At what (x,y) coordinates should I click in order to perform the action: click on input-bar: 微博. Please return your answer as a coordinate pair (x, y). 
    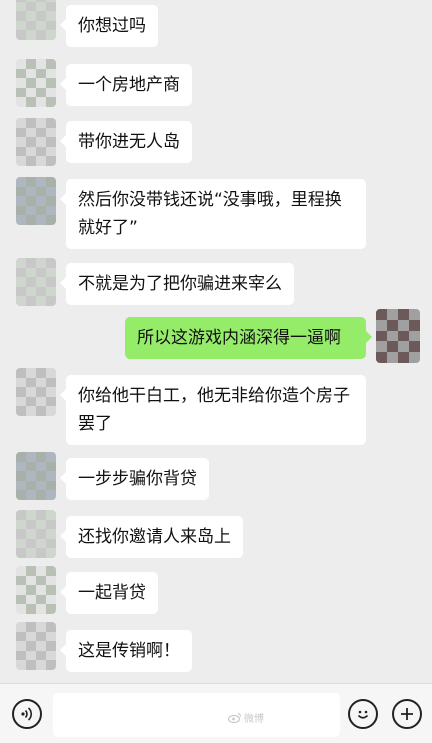
    Looking at the image, I should click on (216, 713).